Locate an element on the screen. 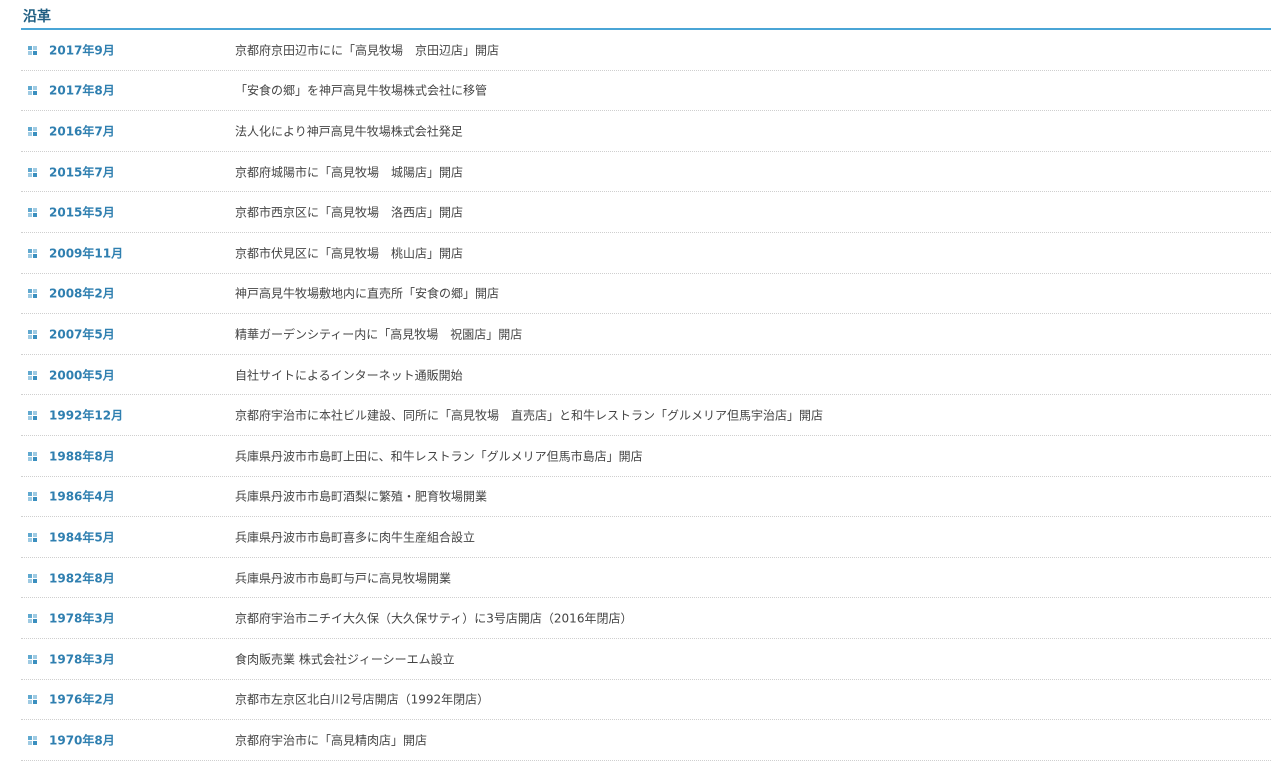 The width and height of the screenshot is (1271, 776). history-row: 2007年5月 精華ガーデンシティー内に「高見牧場 祝園店」開店 is located at coordinates (646, 334).